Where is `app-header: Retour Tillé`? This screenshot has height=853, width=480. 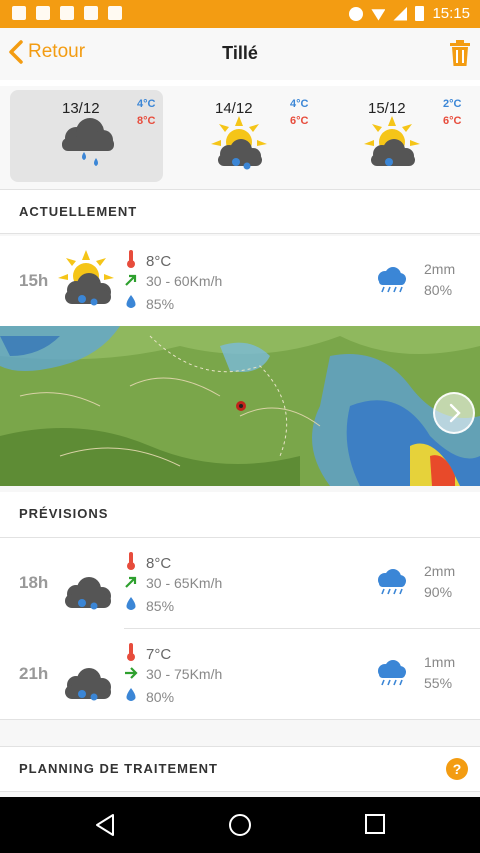
app-header: Retour Tillé is located at coordinates (240, 54).